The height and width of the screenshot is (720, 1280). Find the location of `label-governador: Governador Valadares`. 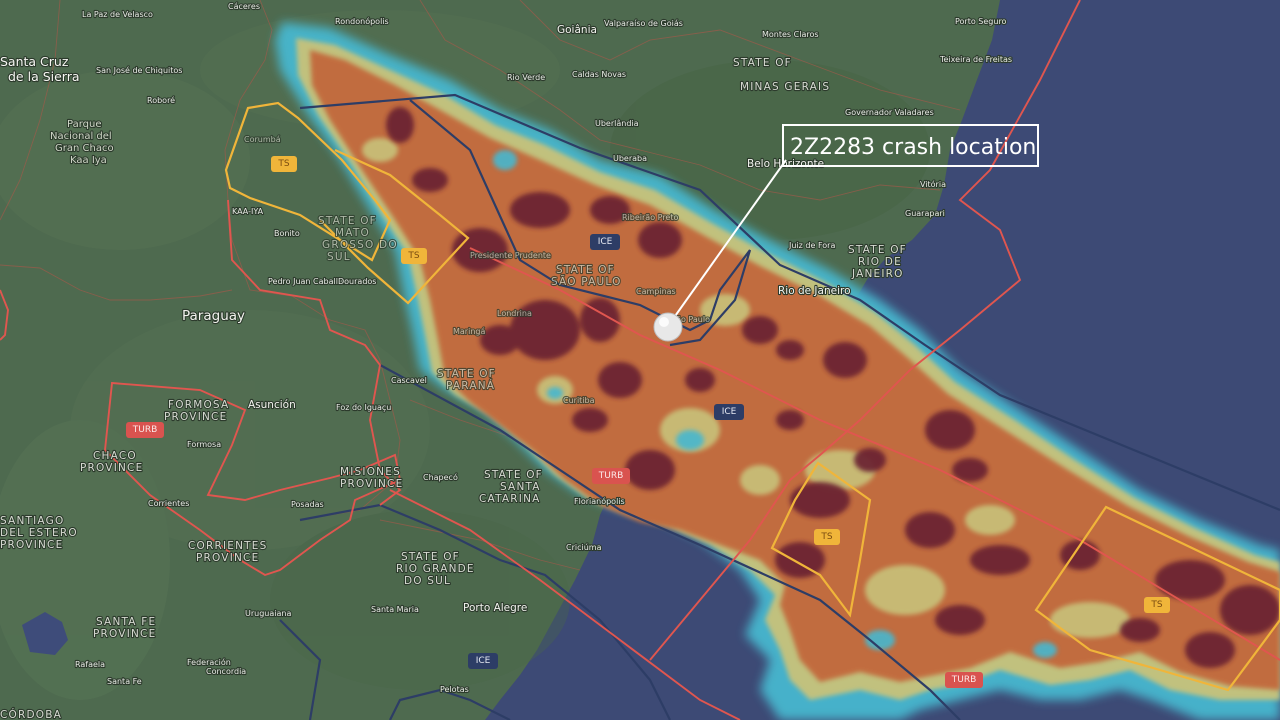

label-governador: Governador Valadares is located at coordinates (889, 112).